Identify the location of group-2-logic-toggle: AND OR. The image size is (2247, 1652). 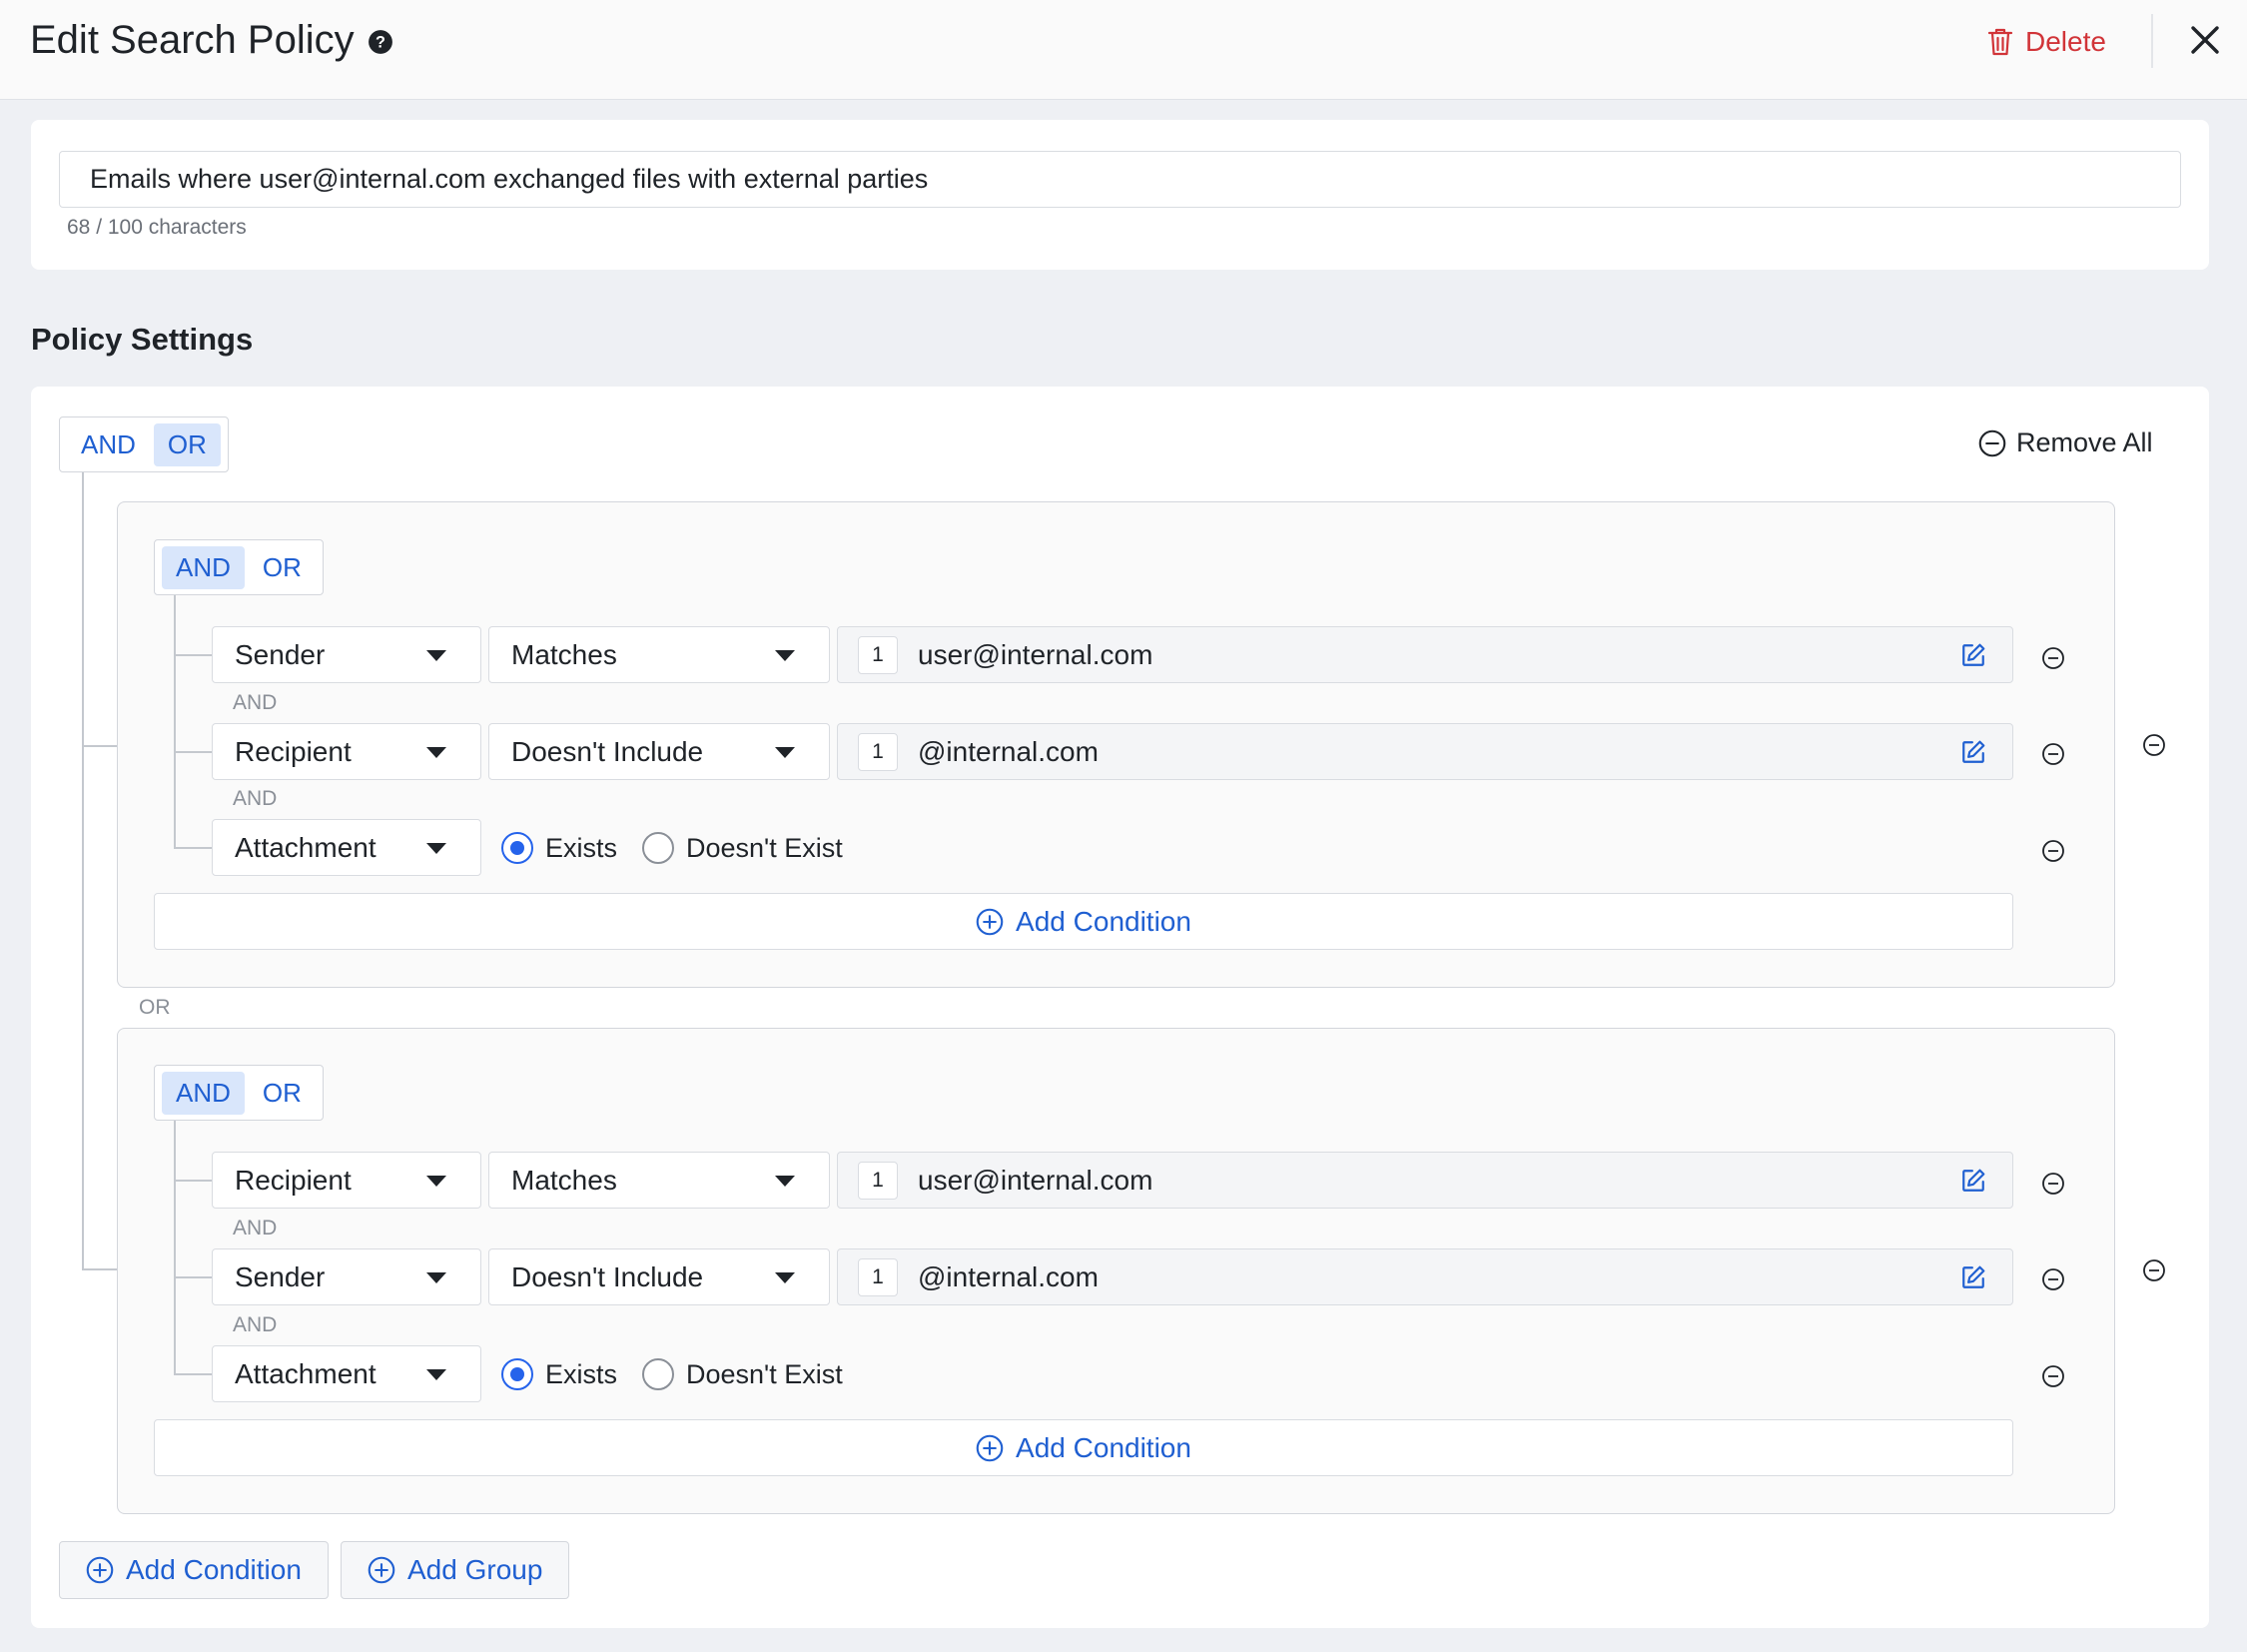
(239, 1093).